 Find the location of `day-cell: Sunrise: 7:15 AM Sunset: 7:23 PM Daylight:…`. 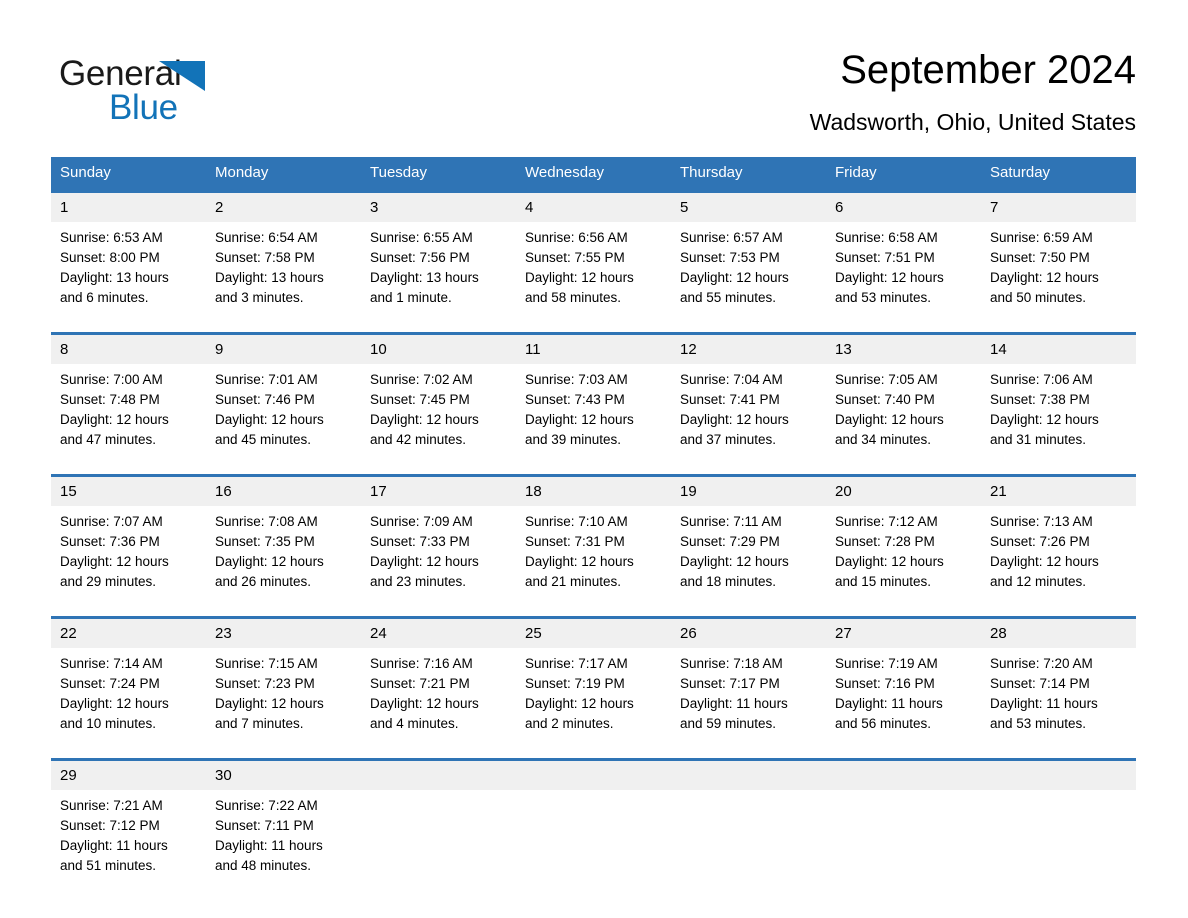

day-cell: Sunrise: 7:15 AM Sunset: 7:23 PM Daylight:… is located at coordinates (283, 693).